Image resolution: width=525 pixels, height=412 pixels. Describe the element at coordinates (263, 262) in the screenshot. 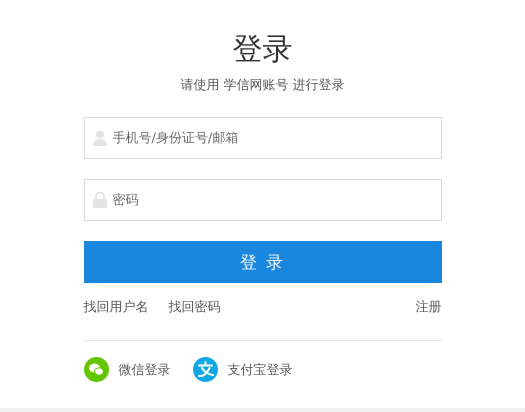

I see `login-button: 登 录` at that location.